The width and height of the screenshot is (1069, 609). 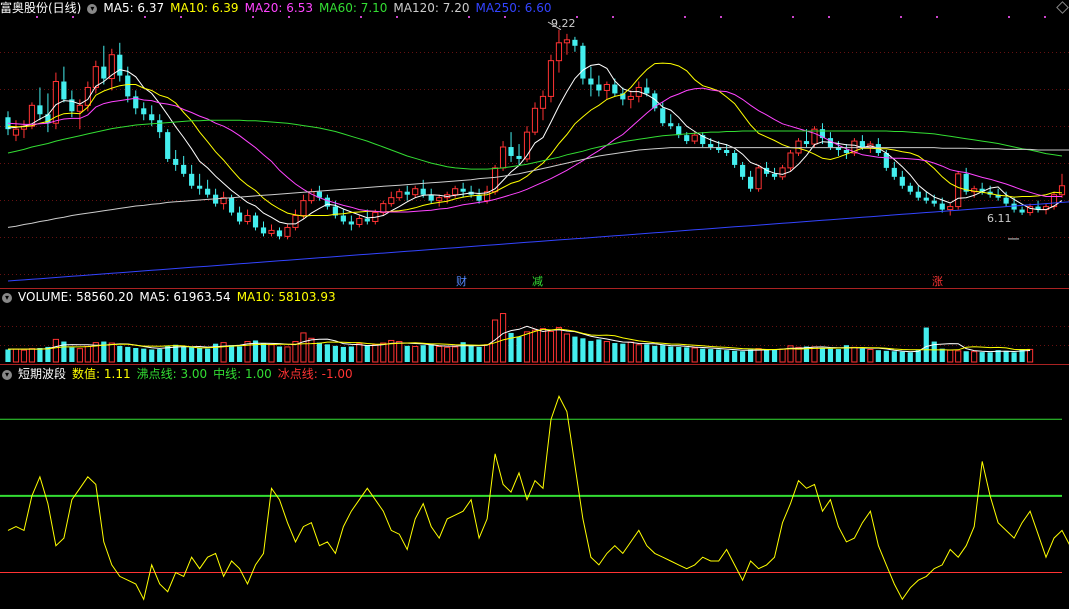 I want to click on event-mark-finance: 财, so click(x=461, y=281).